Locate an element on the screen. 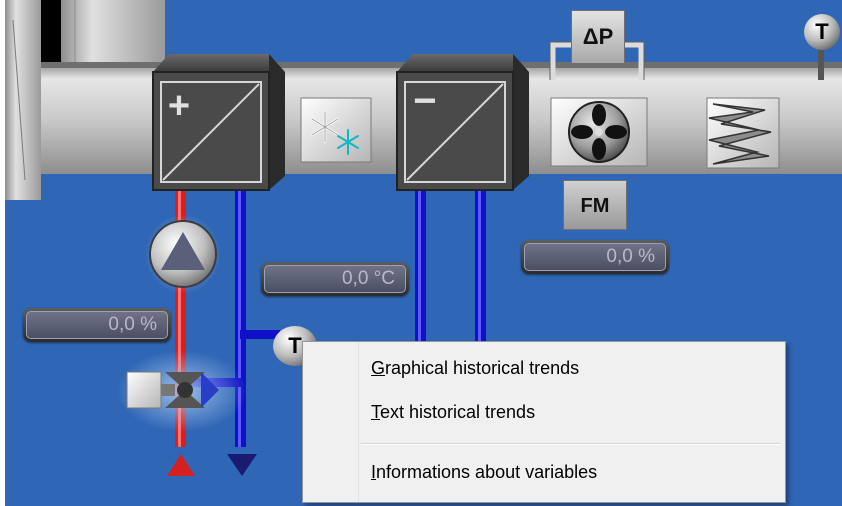 The image size is (842, 506). fan-speed-value: 0,0 % is located at coordinates (595, 257).